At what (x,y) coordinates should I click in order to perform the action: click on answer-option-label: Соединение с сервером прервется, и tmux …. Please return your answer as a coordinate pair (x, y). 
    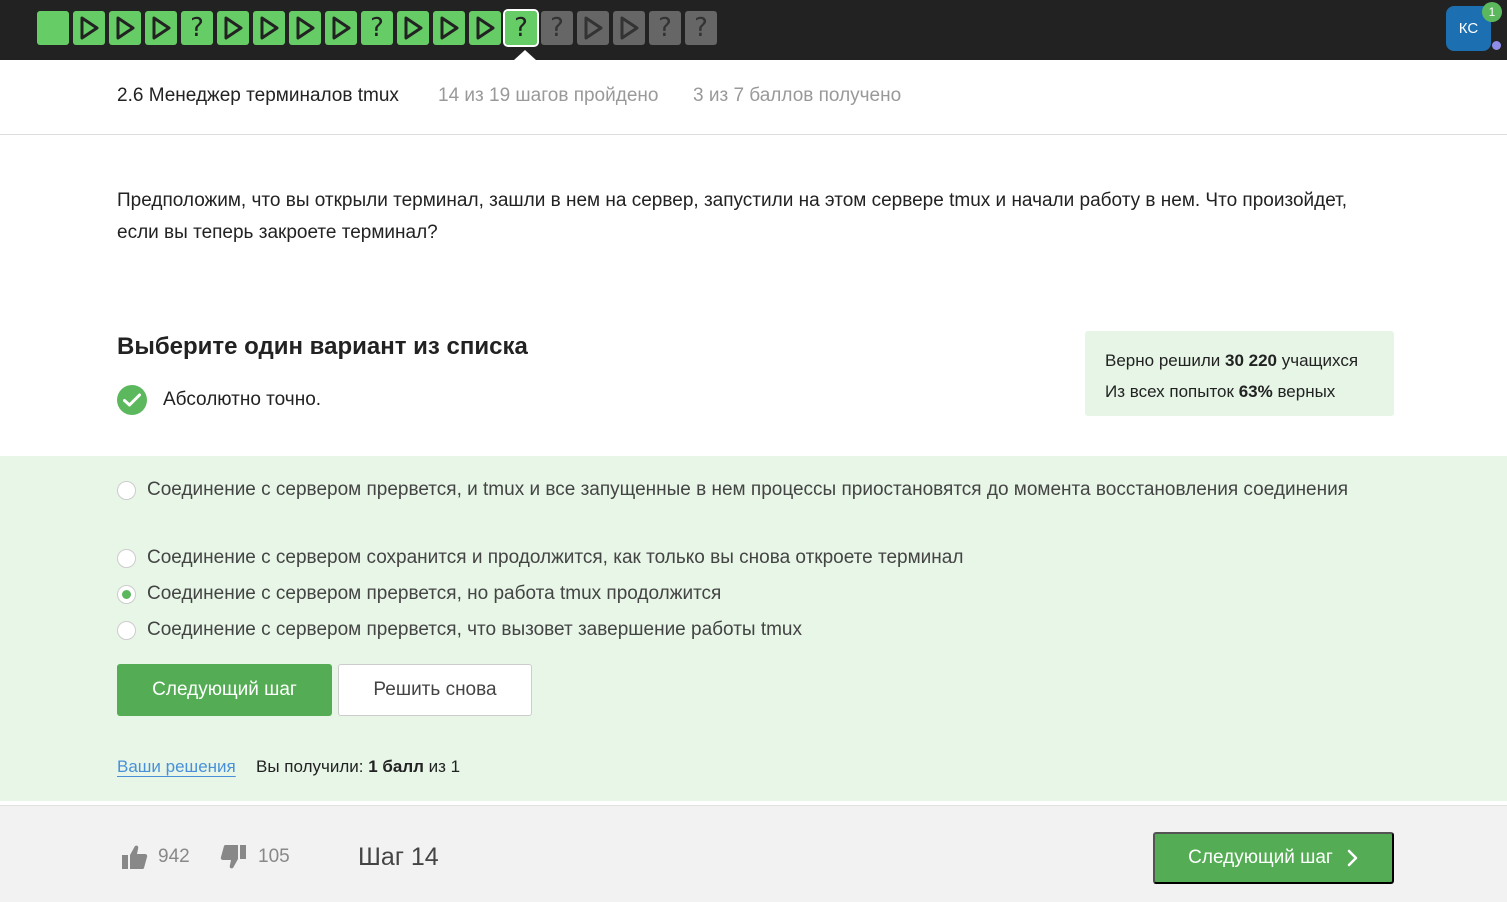
    Looking at the image, I should click on (748, 489).